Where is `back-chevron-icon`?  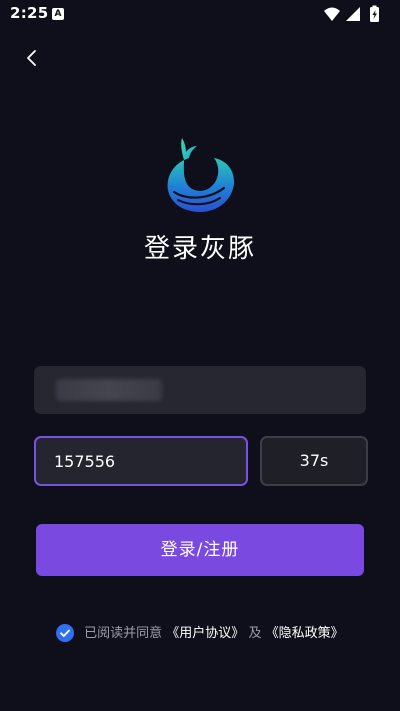 back-chevron-icon is located at coordinates (31, 58).